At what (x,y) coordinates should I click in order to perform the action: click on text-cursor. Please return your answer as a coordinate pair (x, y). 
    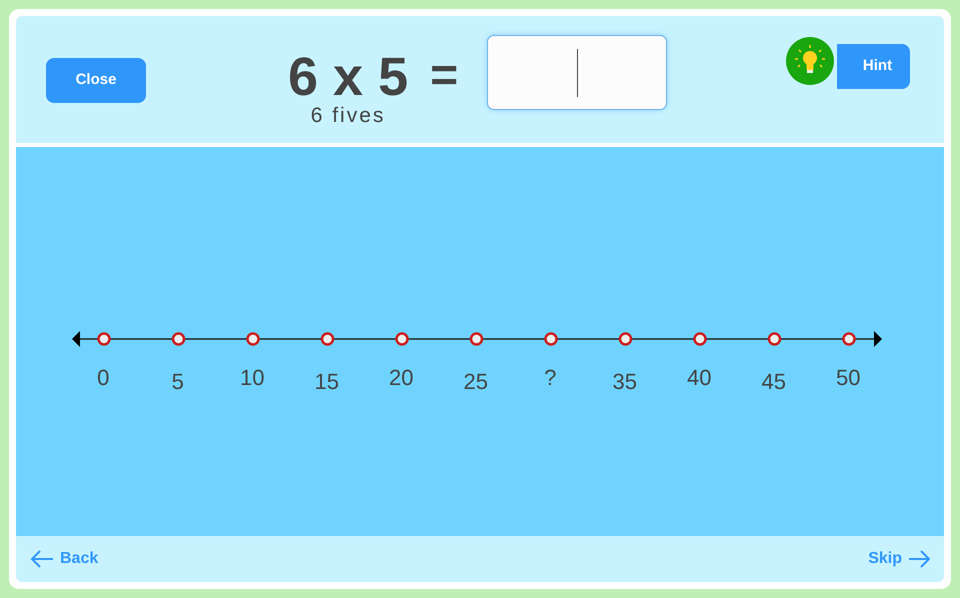
    Looking at the image, I should click on (577, 72).